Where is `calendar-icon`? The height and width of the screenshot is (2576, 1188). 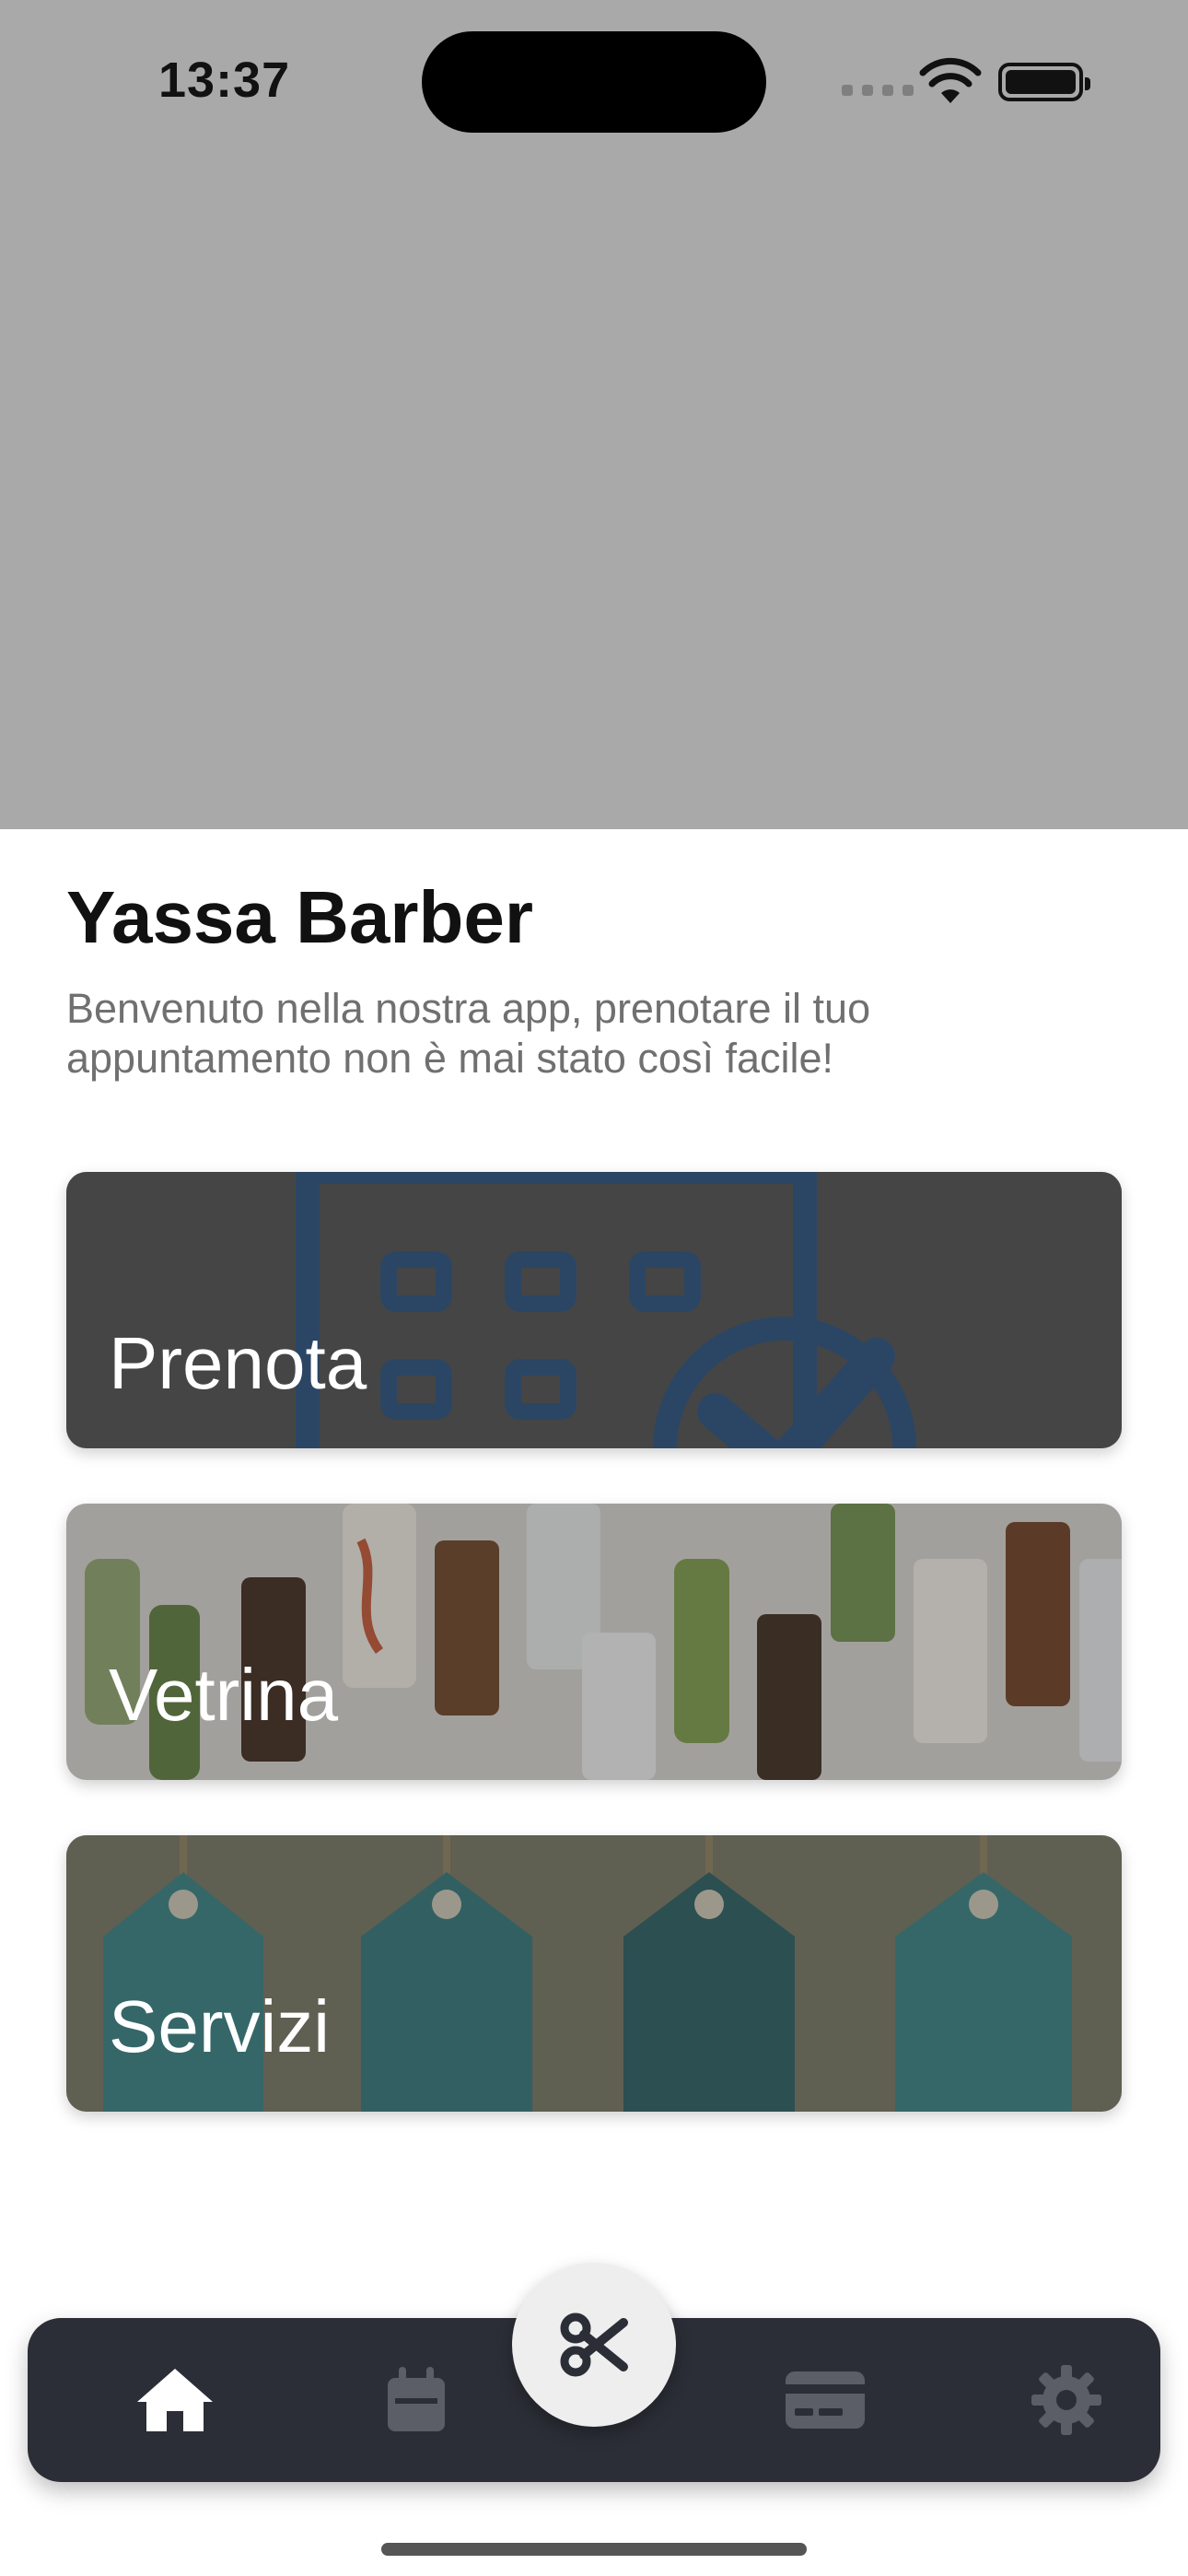 calendar-icon is located at coordinates (416, 2399).